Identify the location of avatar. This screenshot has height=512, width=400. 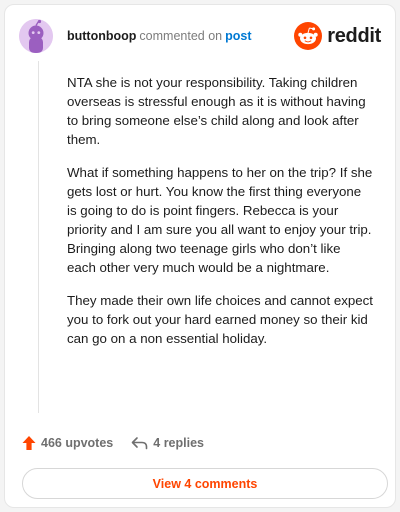
(36, 36).